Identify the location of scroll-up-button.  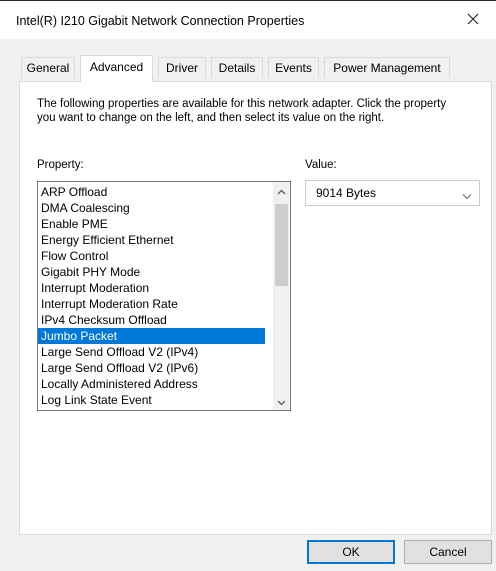
(281, 190).